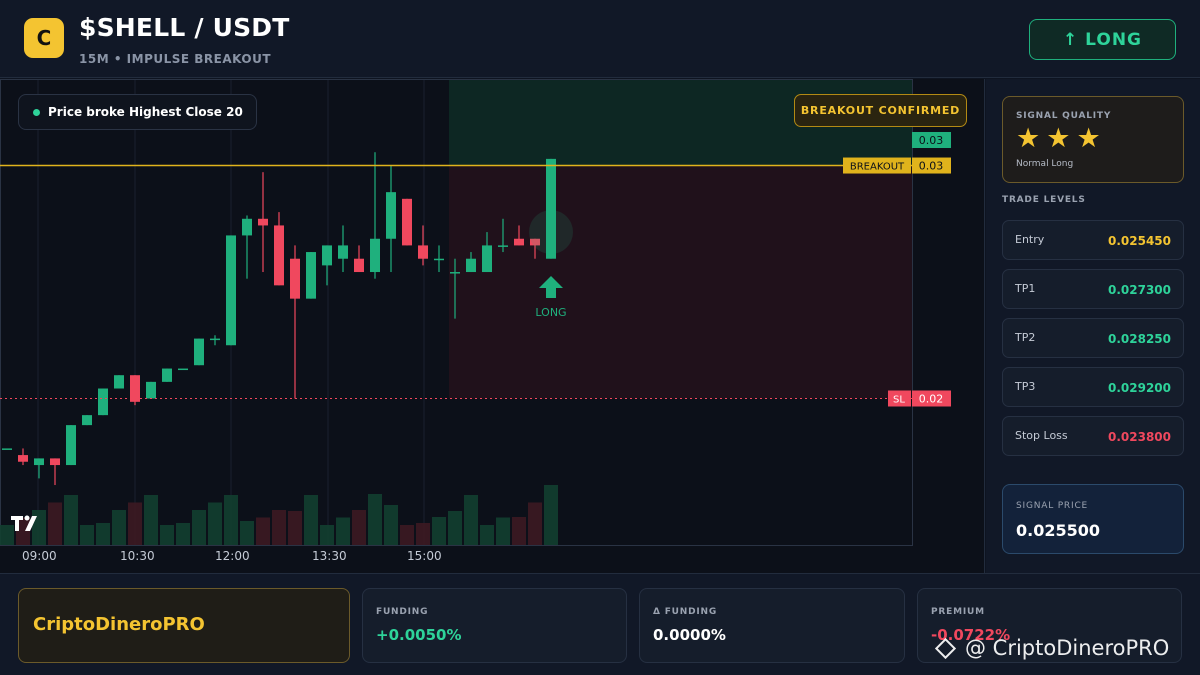 This screenshot has height=675, width=1200. I want to click on x-axis-label: 13:30, so click(329, 556).